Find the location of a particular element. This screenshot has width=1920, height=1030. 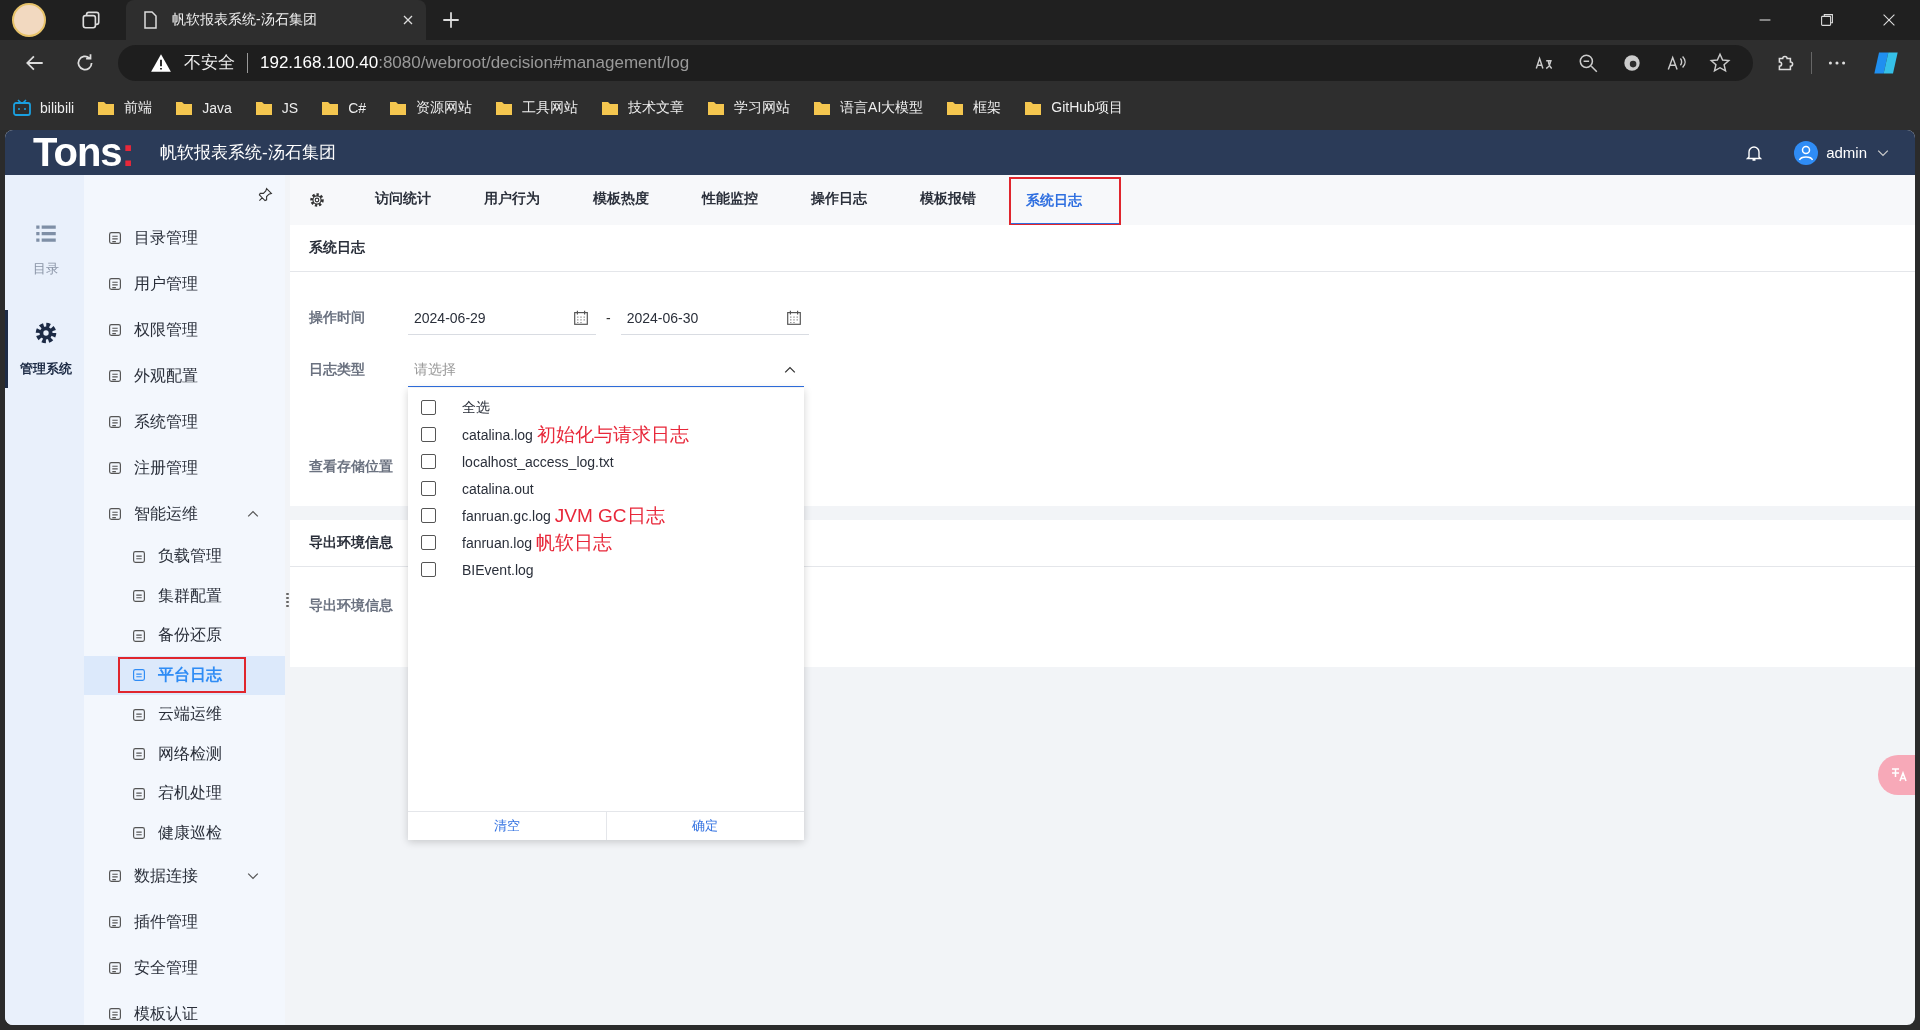

tab: 性能监控 is located at coordinates (730, 200).